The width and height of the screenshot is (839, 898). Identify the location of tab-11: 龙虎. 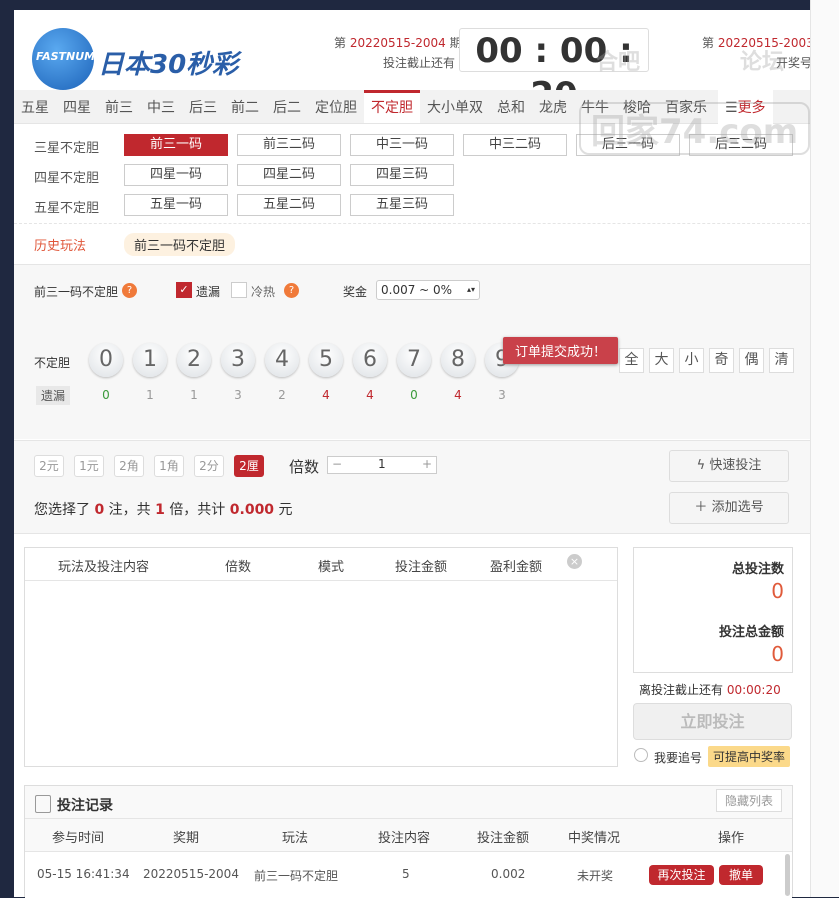
(553, 108).